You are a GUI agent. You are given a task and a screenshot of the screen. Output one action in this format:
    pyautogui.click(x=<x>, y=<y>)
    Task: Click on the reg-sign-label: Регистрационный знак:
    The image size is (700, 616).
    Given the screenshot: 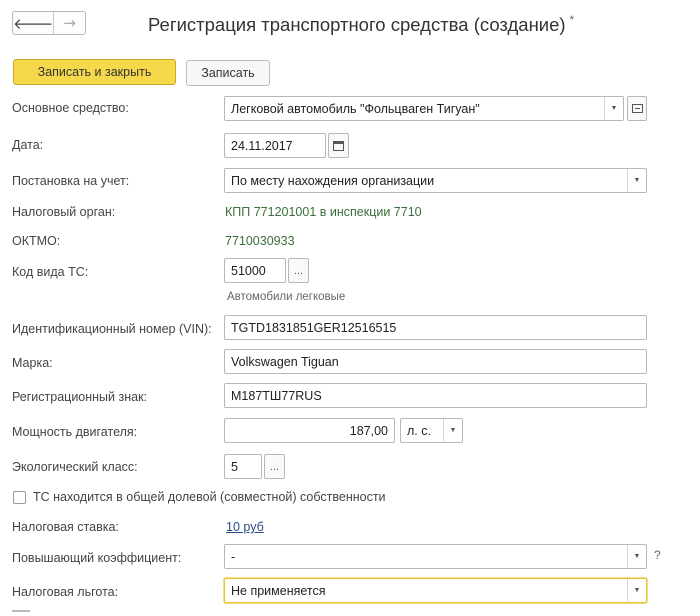 What is the action you would take?
    pyautogui.click(x=80, y=397)
    